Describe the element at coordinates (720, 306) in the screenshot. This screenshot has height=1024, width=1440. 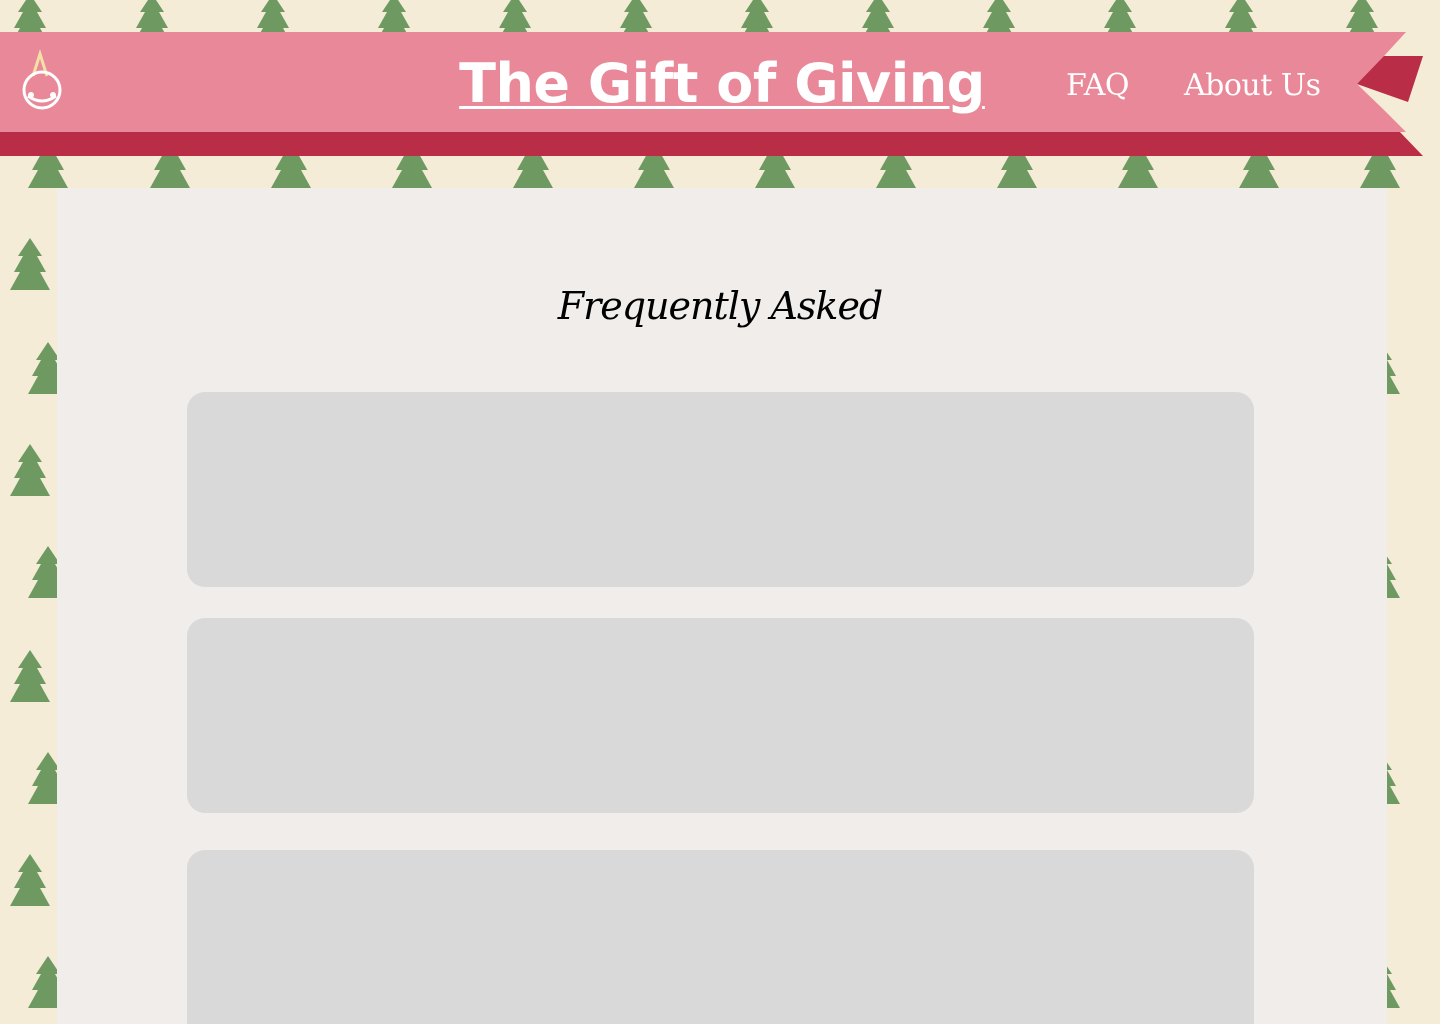
I see `faq-heading: Frequently Asked` at that location.